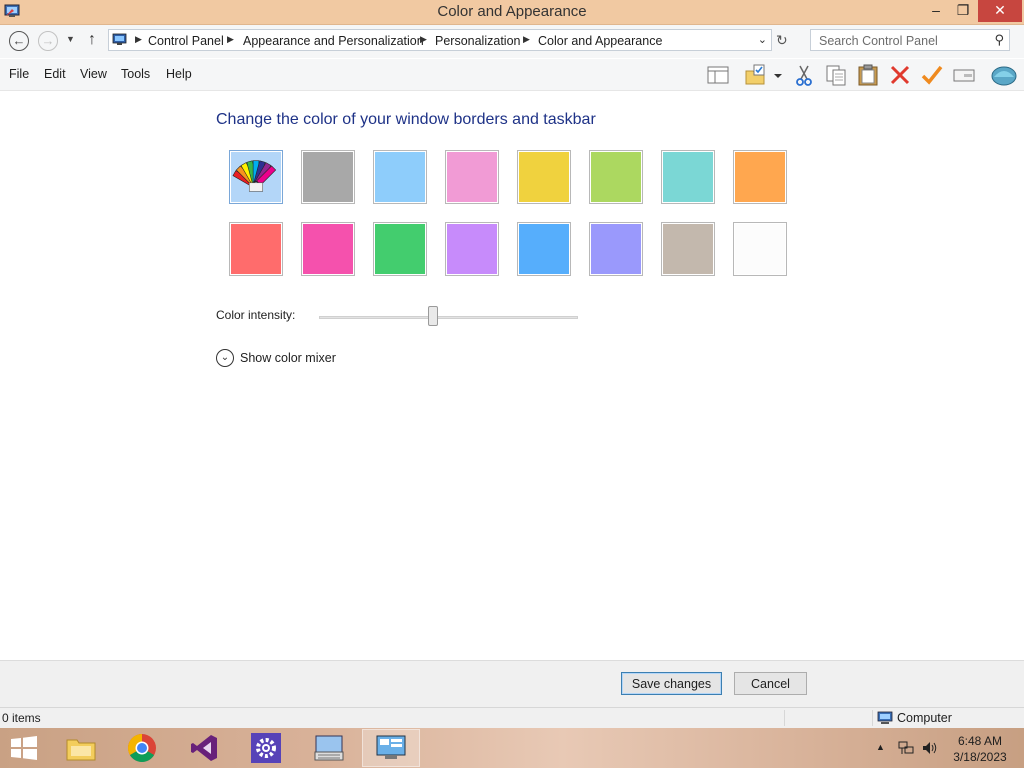 Image resolution: width=1024 pixels, height=768 pixels. Describe the element at coordinates (400, 249) in the screenshot. I see `color-swatch-green` at that location.